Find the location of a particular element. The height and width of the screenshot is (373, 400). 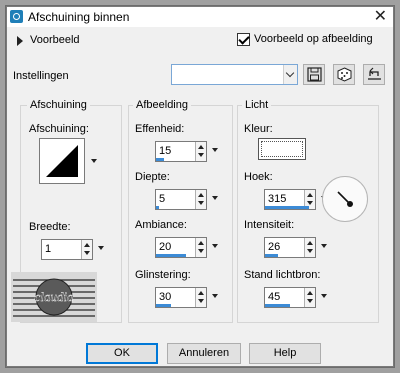

bevel-shape-label: Afschuining: is located at coordinates (59, 129).